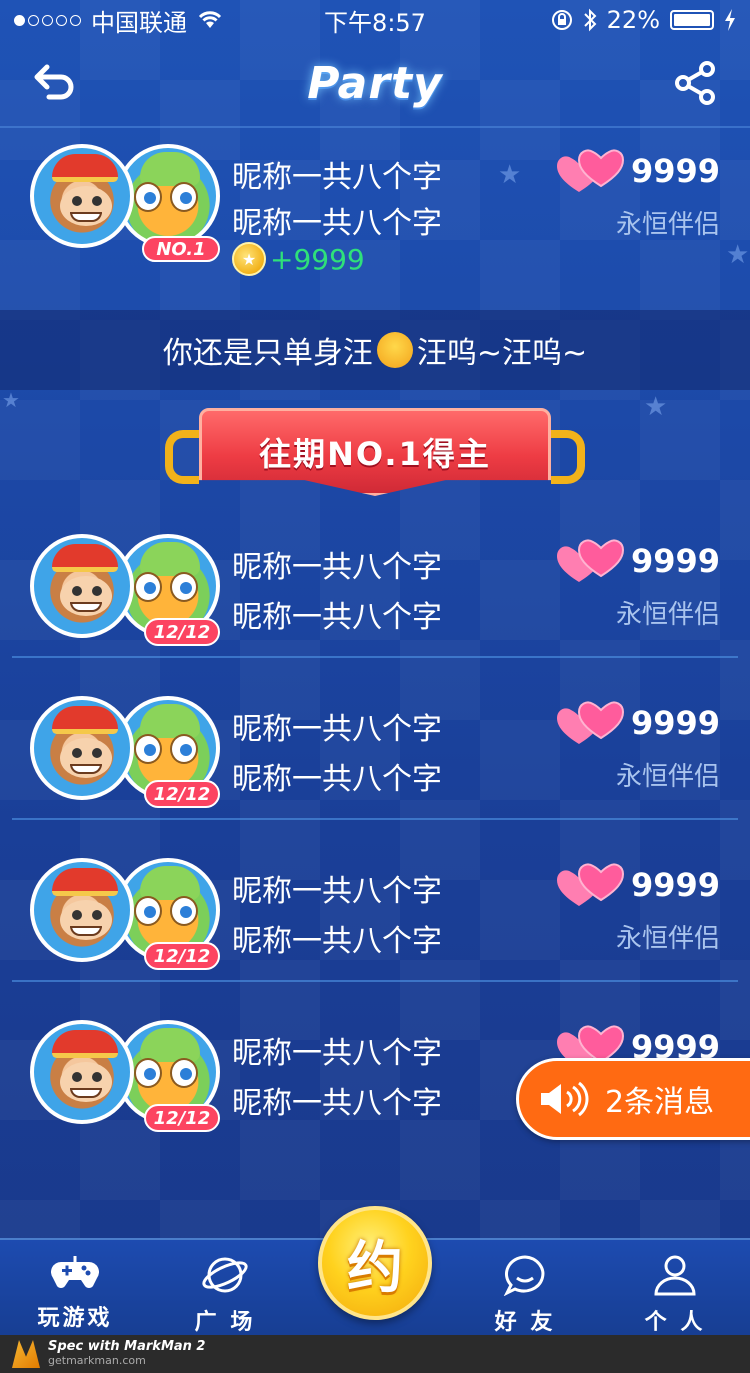 The height and width of the screenshot is (1373, 750). I want to click on tab-profile: 个 人, so click(675, 1295).